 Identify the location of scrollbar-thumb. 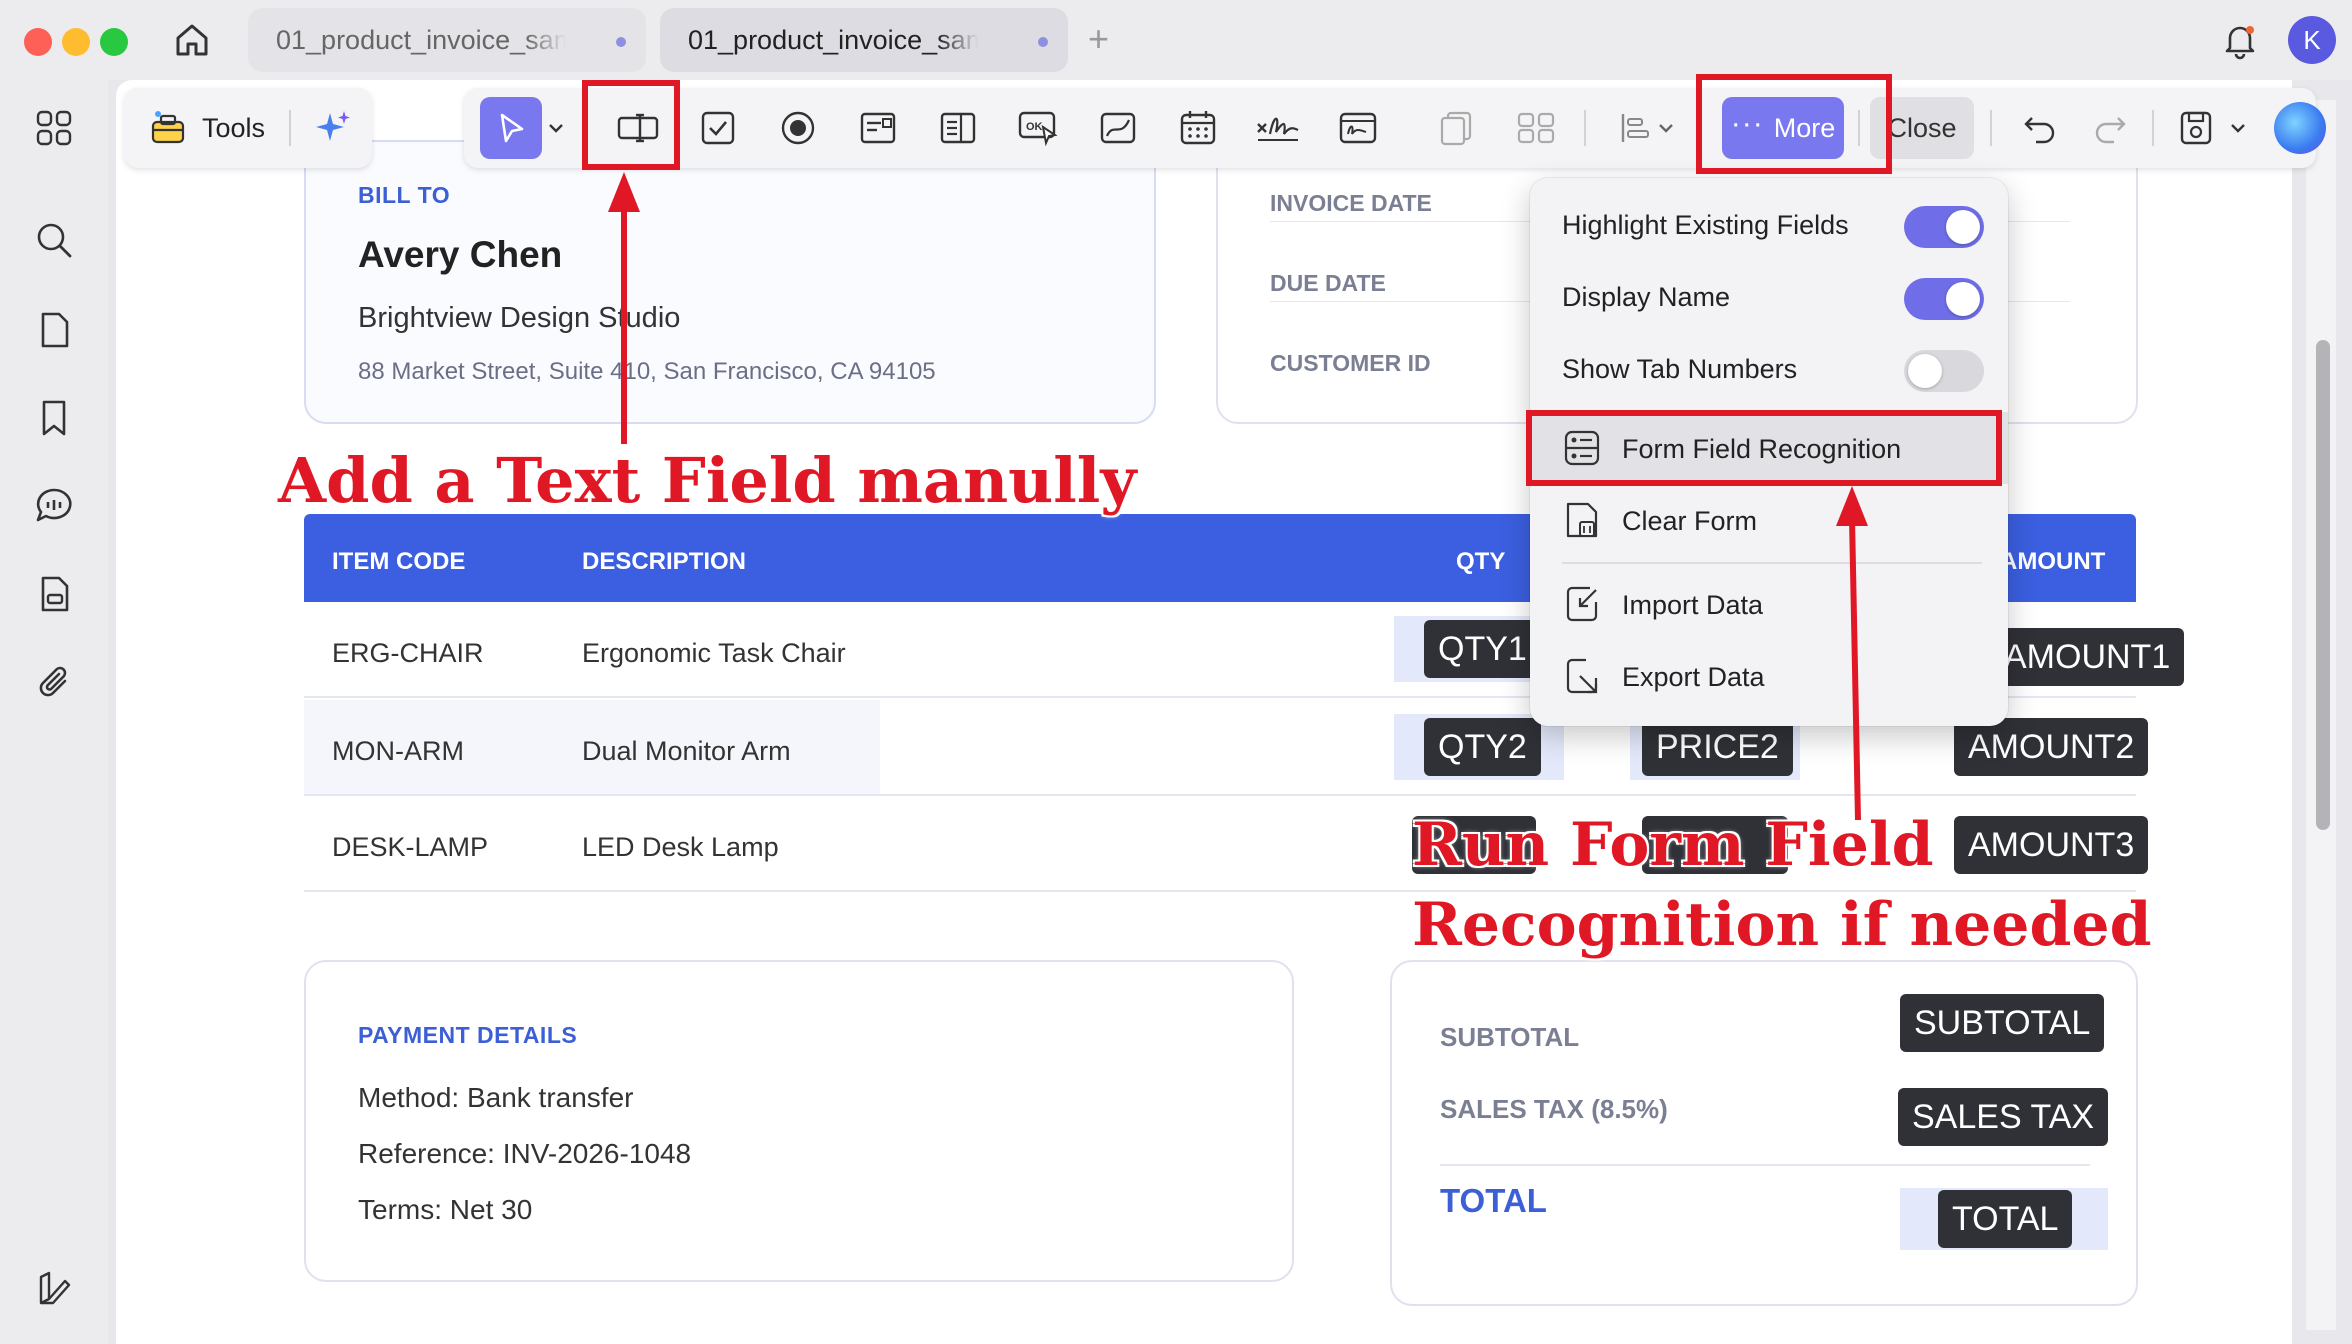
(2323, 585).